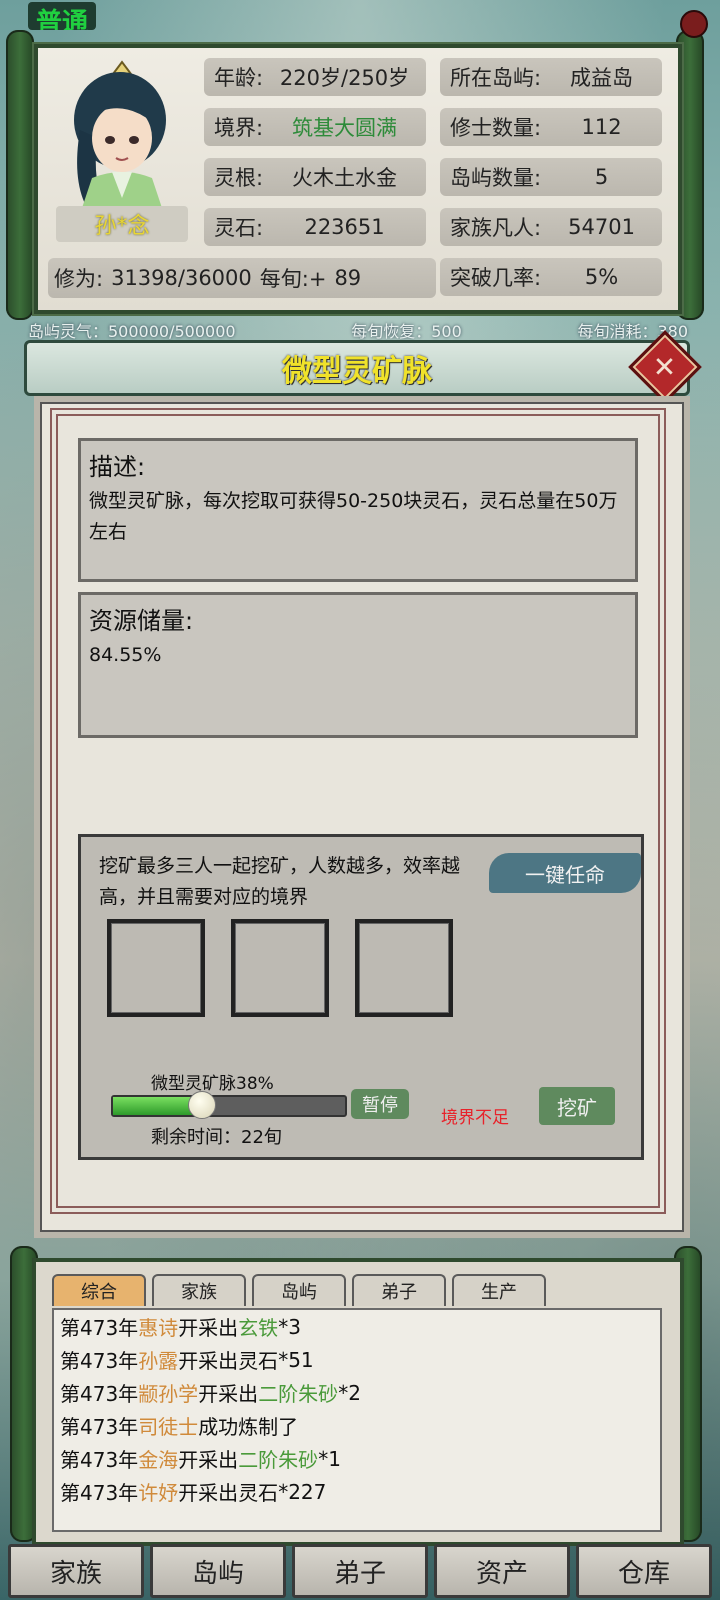 The image size is (720, 1600). What do you see at coordinates (218, 1571) in the screenshot?
I see `nav-island-button: 岛屿` at bounding box center [218, 1571].